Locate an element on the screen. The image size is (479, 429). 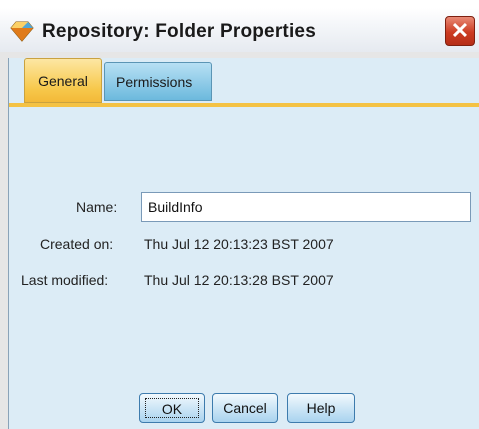
close-x-icon: ✕ is located at coordinates (460, 30).